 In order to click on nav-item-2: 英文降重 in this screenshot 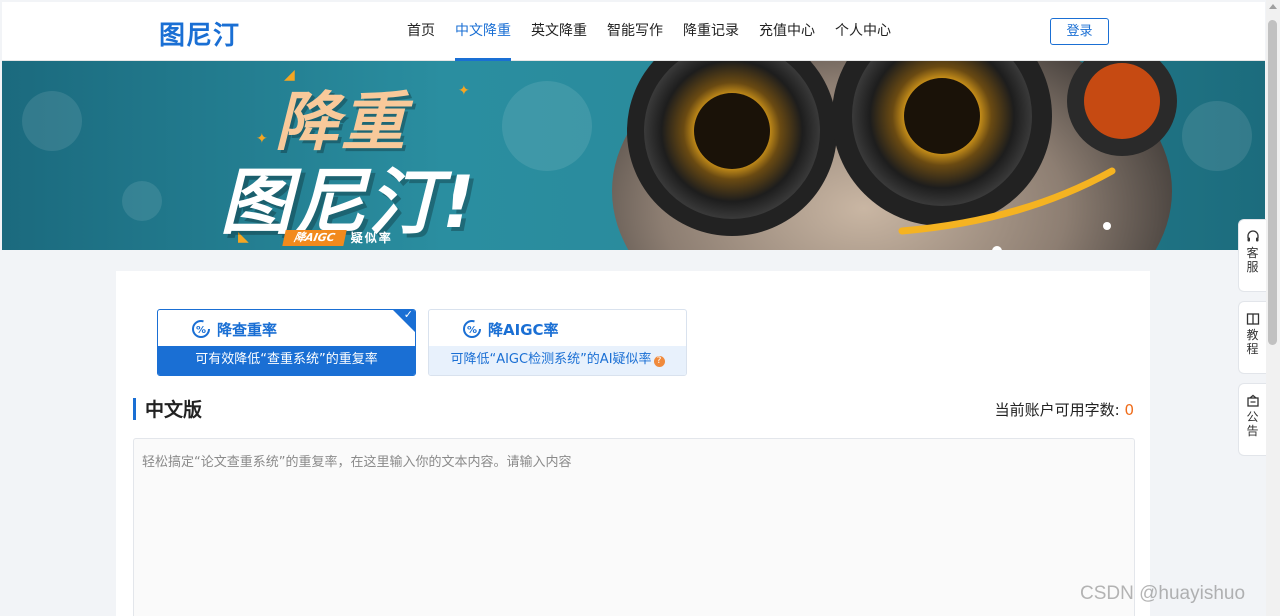, I will do `click(559, 31)`.